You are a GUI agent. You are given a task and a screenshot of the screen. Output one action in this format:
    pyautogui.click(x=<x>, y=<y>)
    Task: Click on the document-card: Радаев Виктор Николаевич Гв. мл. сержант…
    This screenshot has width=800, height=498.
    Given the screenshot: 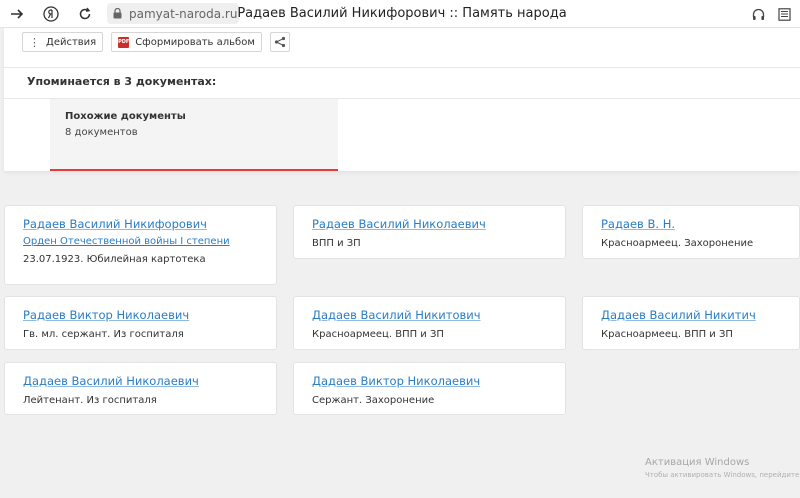 What is the action you would take?
    pyautogui.click(x=140, y=323)
    